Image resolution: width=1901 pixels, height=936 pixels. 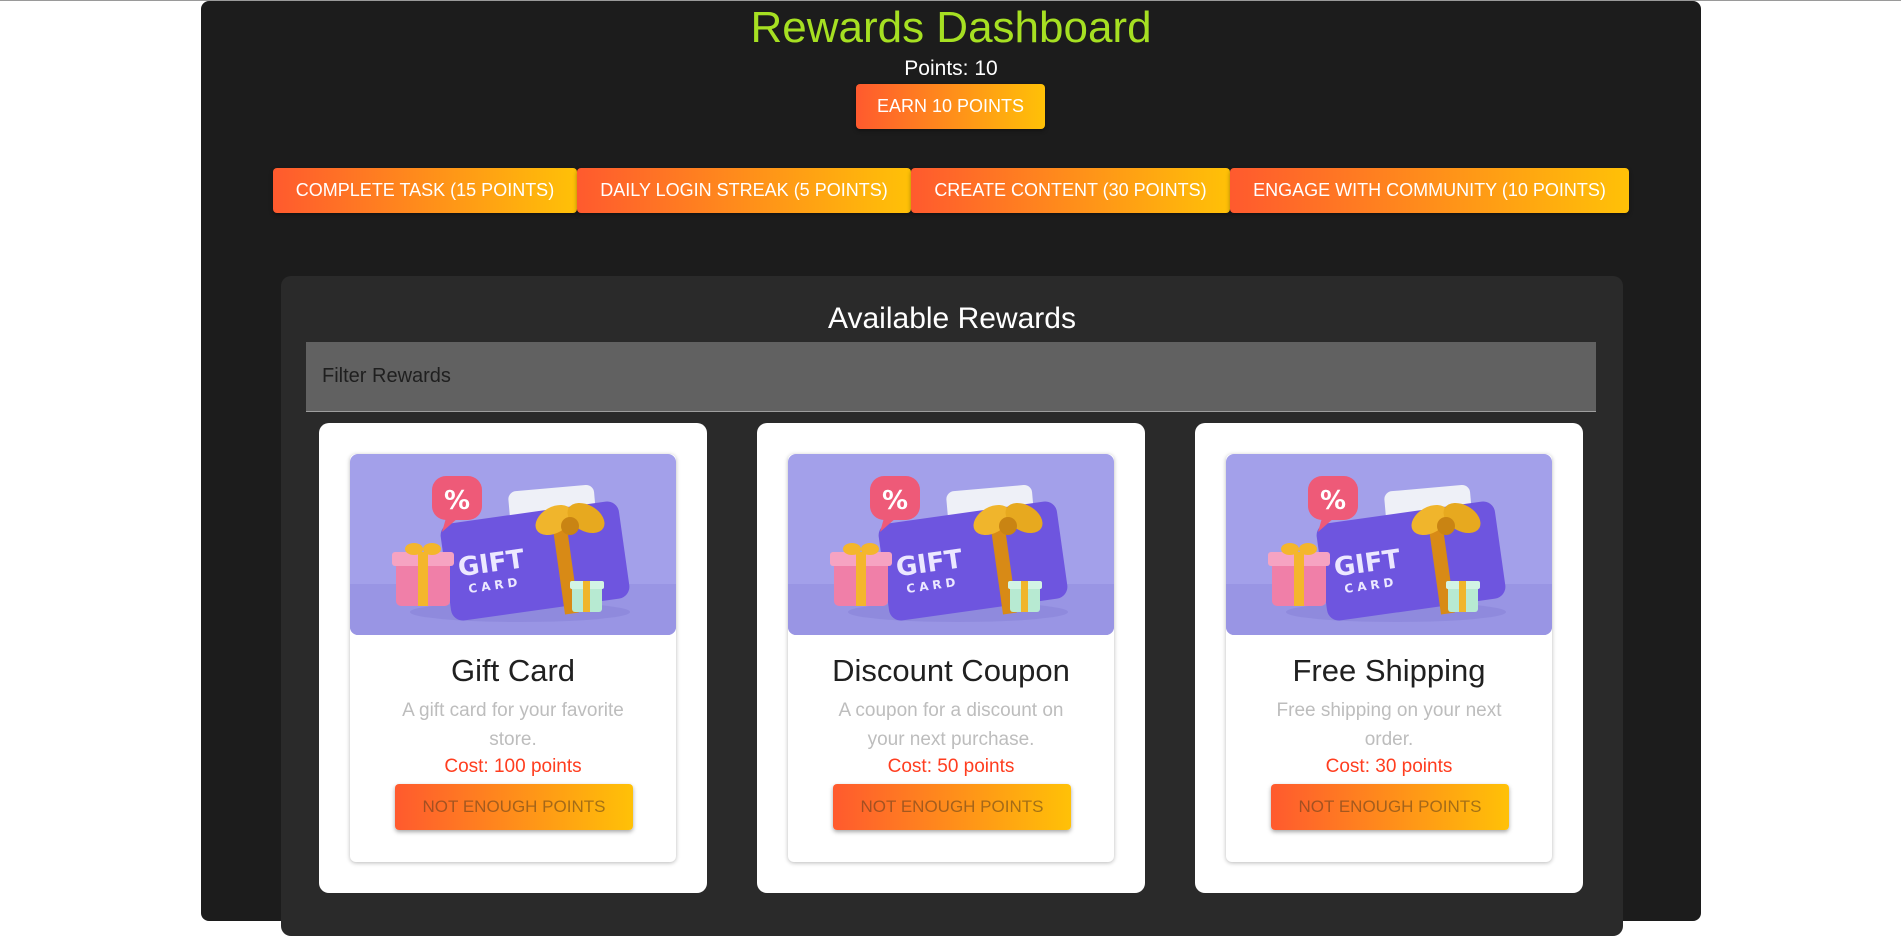 What do you see at coordinates (1389, 670) in the screenshot?
I see `reward-title: Free Shipping` at bounding box center [1389, 670].